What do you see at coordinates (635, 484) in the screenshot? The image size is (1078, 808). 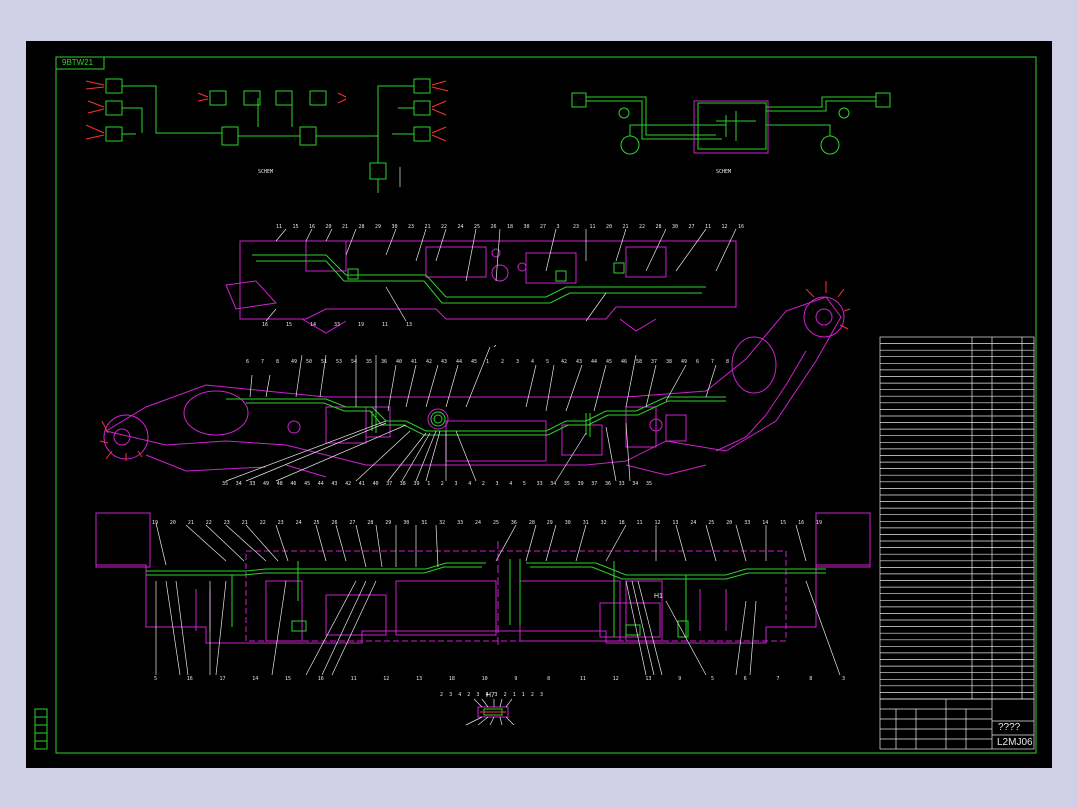 I see `callout-number: 34` at bounding box center [635, 484].